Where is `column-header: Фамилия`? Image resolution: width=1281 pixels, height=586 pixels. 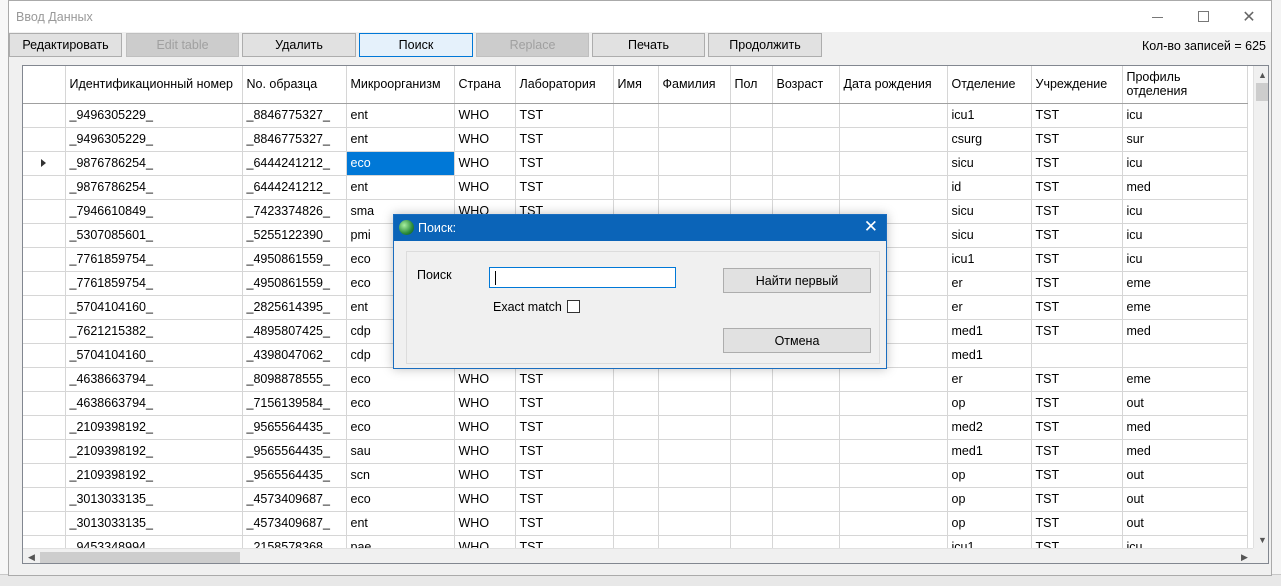 column-header: Фамилия is located at coordinates (694, 85).